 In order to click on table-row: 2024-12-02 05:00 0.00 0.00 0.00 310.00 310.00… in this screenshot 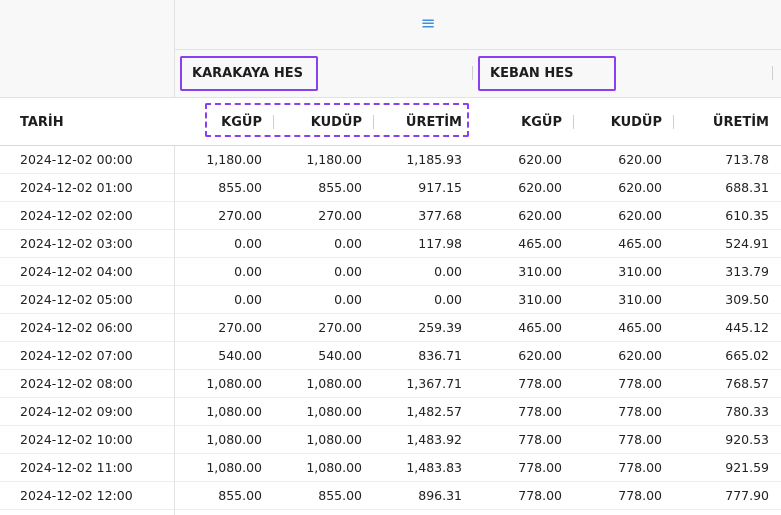, I will do `click(390, 300)`.